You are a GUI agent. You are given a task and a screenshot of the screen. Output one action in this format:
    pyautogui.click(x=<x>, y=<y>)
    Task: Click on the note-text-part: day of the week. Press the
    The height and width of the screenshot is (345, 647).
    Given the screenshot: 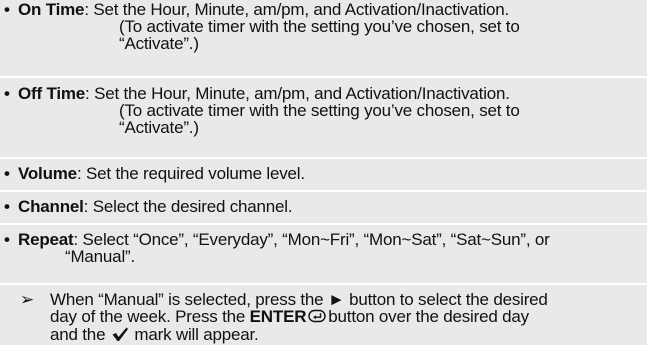 What is the action you would take?
    pyautogui.click(x=148, y=316)
    